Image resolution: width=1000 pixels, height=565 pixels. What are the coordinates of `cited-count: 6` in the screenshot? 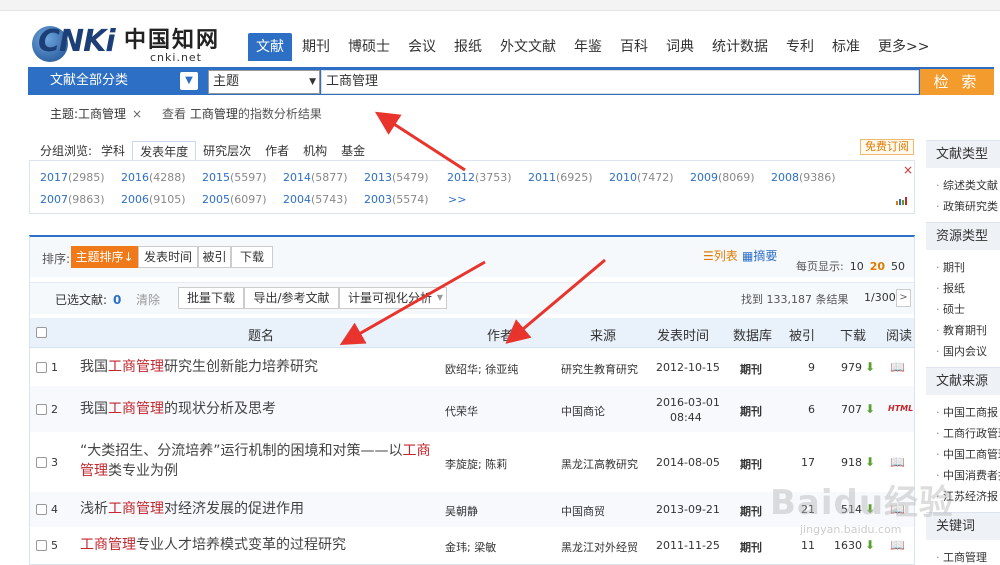 It's located at (811, 409).